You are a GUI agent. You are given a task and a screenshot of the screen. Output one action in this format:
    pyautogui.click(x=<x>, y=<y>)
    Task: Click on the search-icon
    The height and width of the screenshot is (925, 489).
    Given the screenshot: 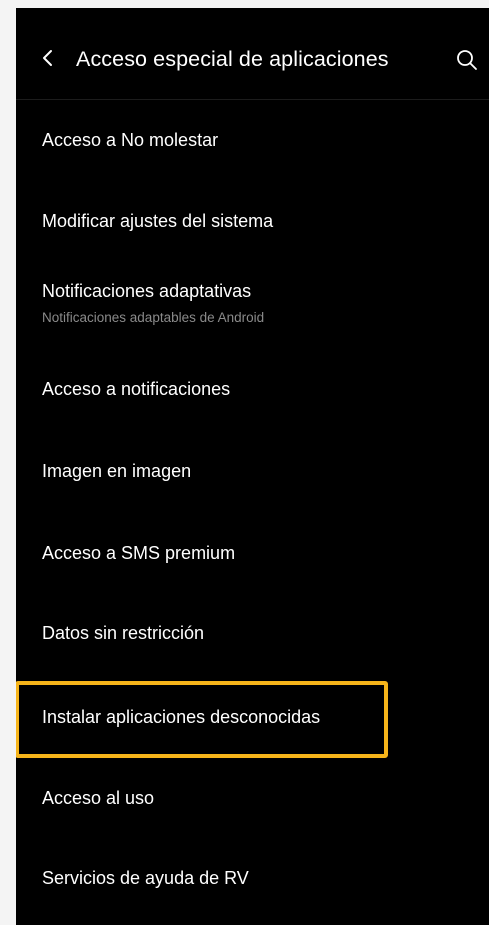 What is the action you would take?
    pyautogui.click(x=467, y=60)
    